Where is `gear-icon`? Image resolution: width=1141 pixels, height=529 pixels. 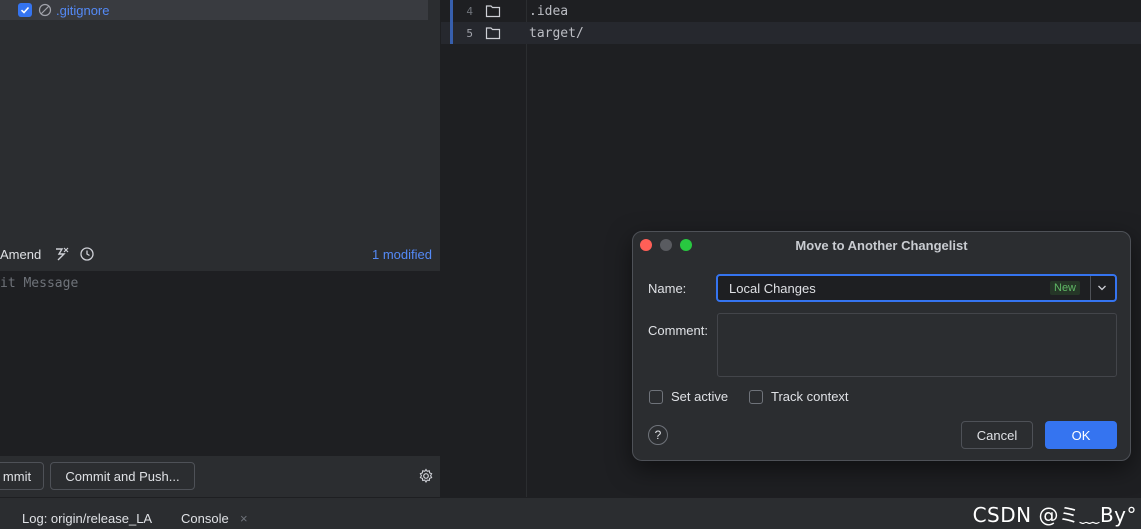
gear-icon is located at coordinates (426, 476).